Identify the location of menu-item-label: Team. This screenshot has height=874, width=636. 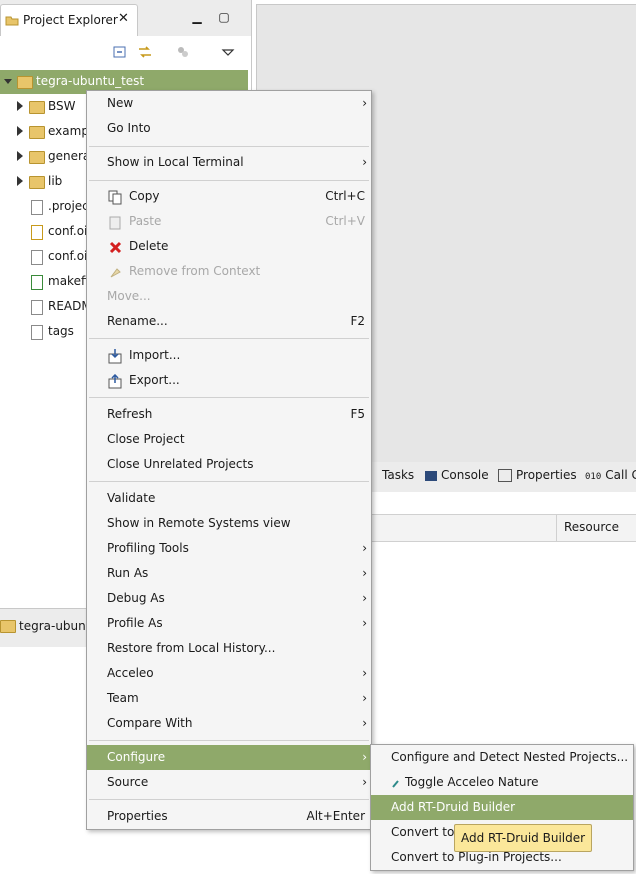
(123, 698).